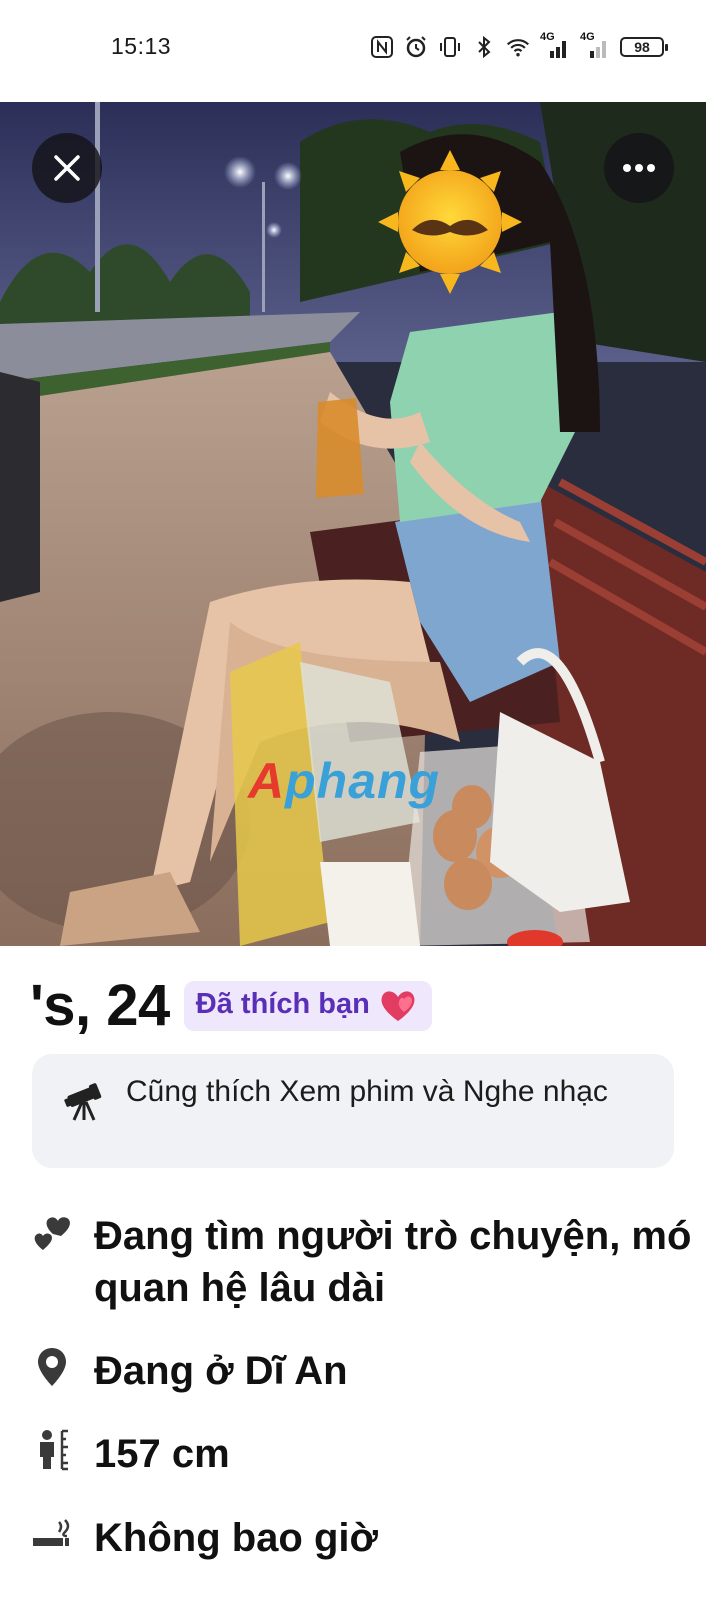 This screenshot has width=720, height=1600. I want to click on detail-text: Không bao giờ, so click(236, 1538).